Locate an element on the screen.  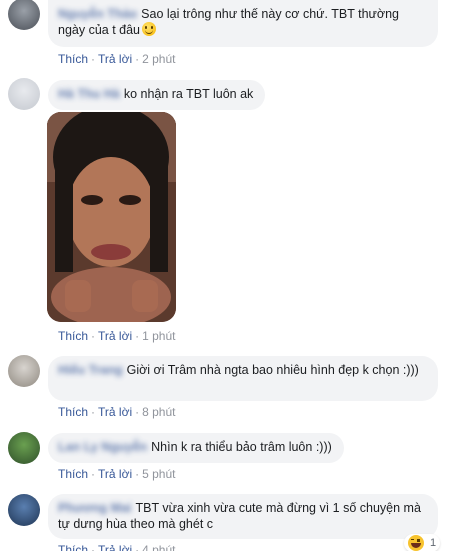
timestamp: 4 phút is located at coordinates (158, 547).